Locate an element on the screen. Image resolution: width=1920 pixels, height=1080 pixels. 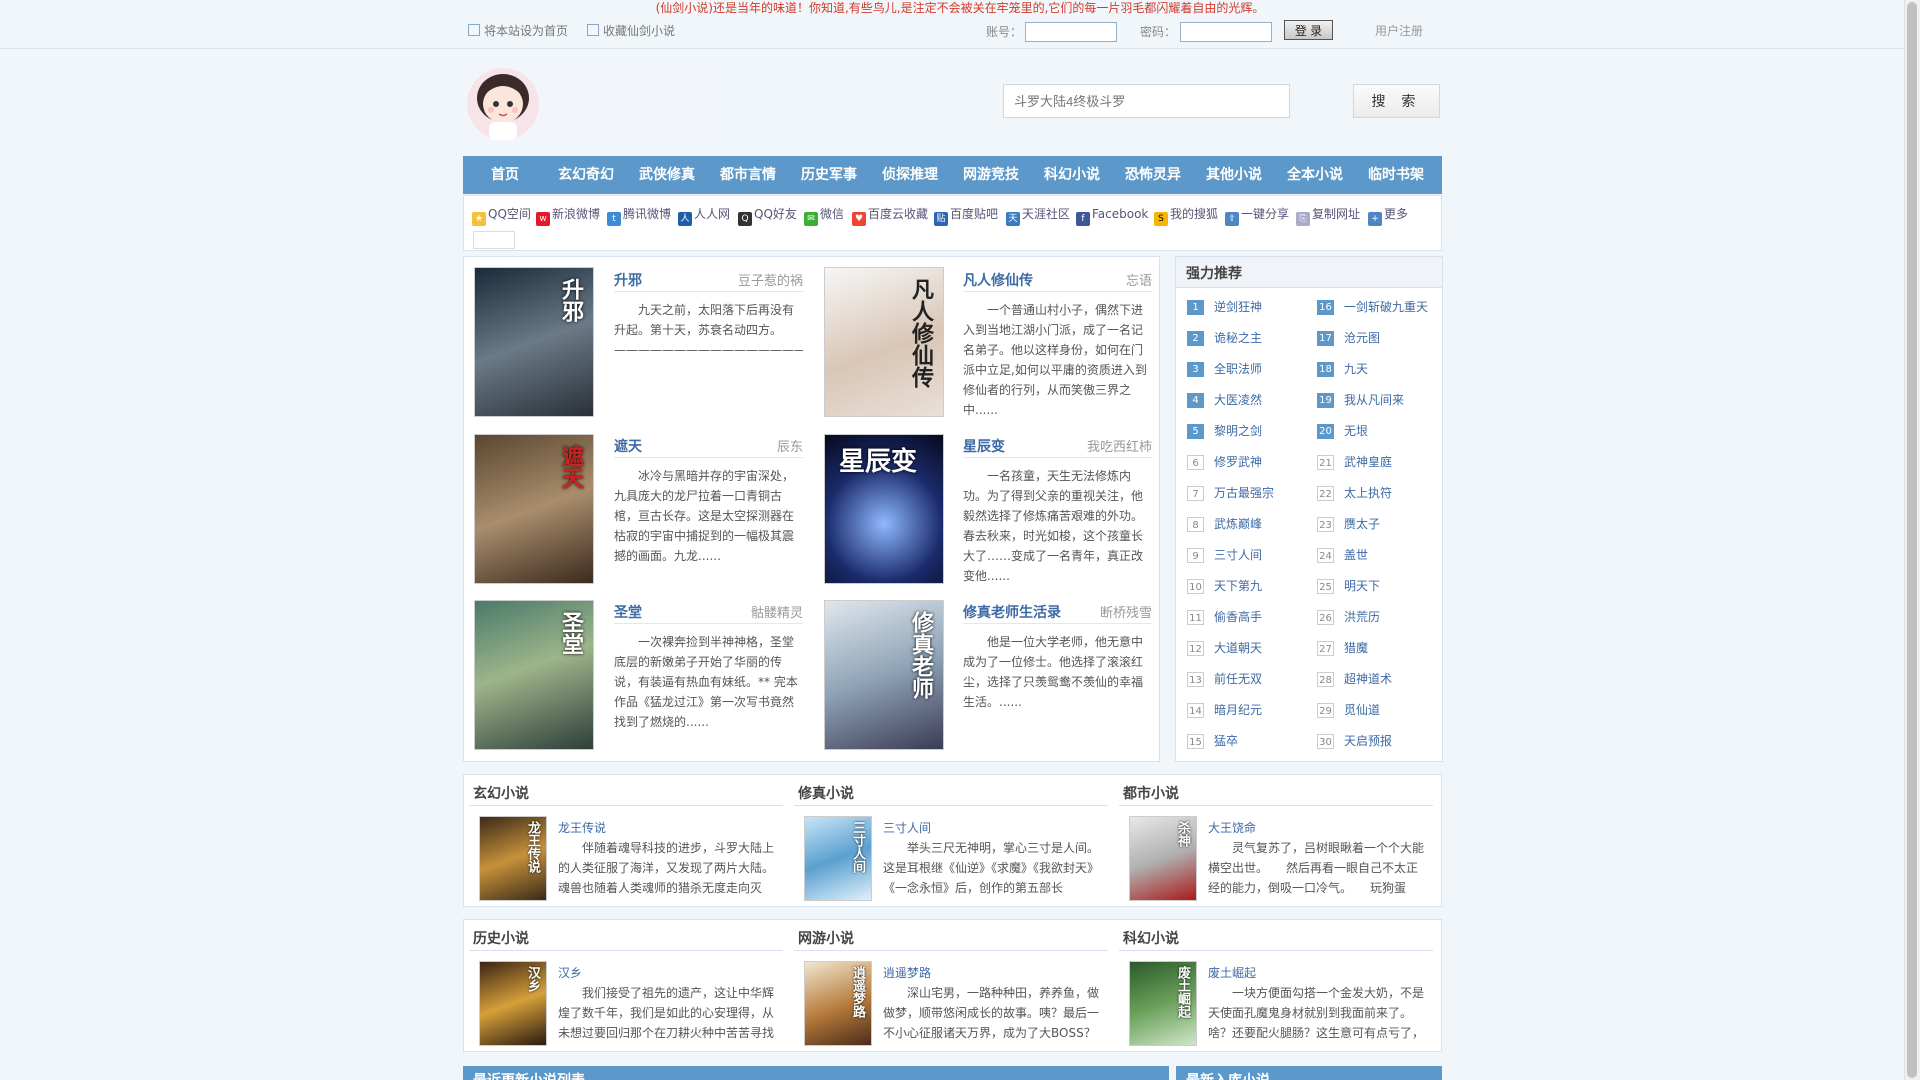
nav-kehuan: 科幻小说 is located at coordinates (1072, 175).